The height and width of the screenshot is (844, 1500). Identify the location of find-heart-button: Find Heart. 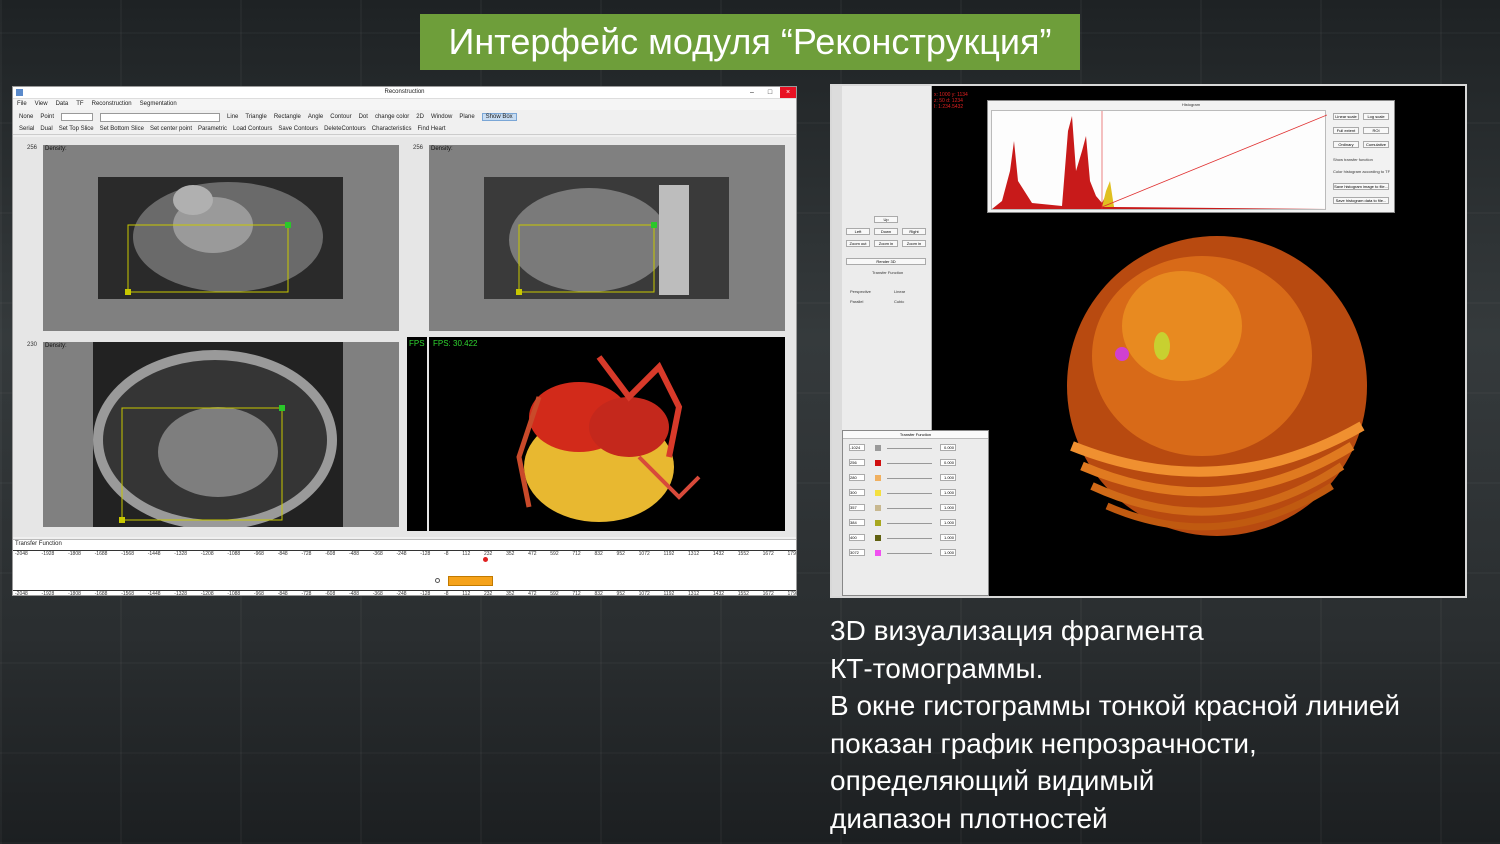
(431, 129).